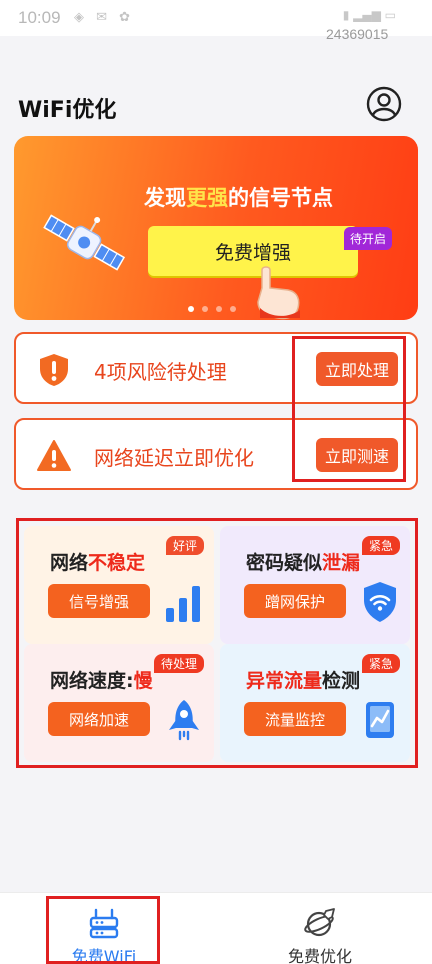 Image resolution: width=432 pixels, height=964 pixels. I want to click on warning-triangle-icon, so click(54, 455).